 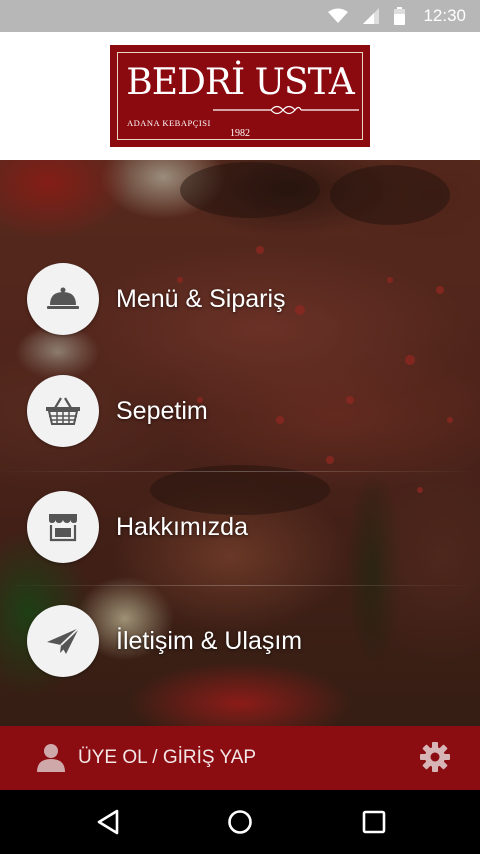 I want to click on cell-signal-icon, so click(x=371, y=16).